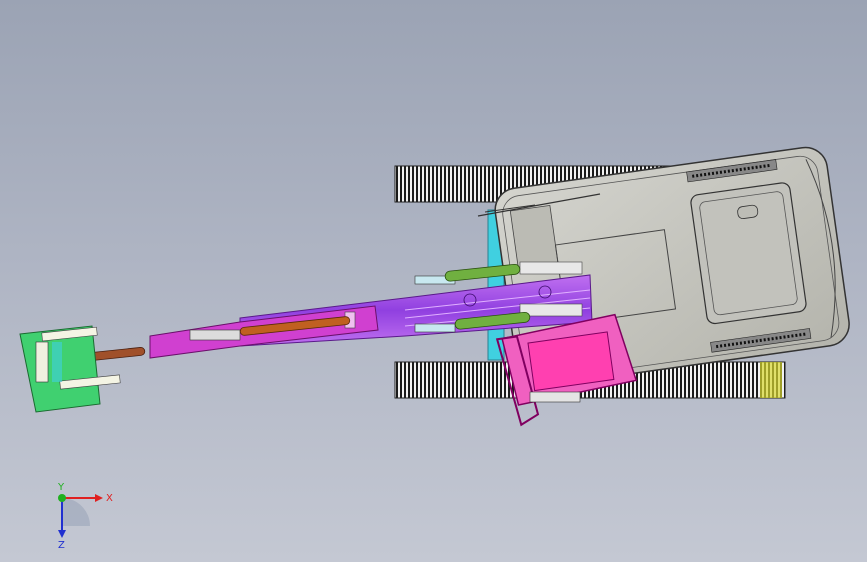 The width and height of the screenshot is (867, 562). I want to click on engine-hatch, so click(748, 253).